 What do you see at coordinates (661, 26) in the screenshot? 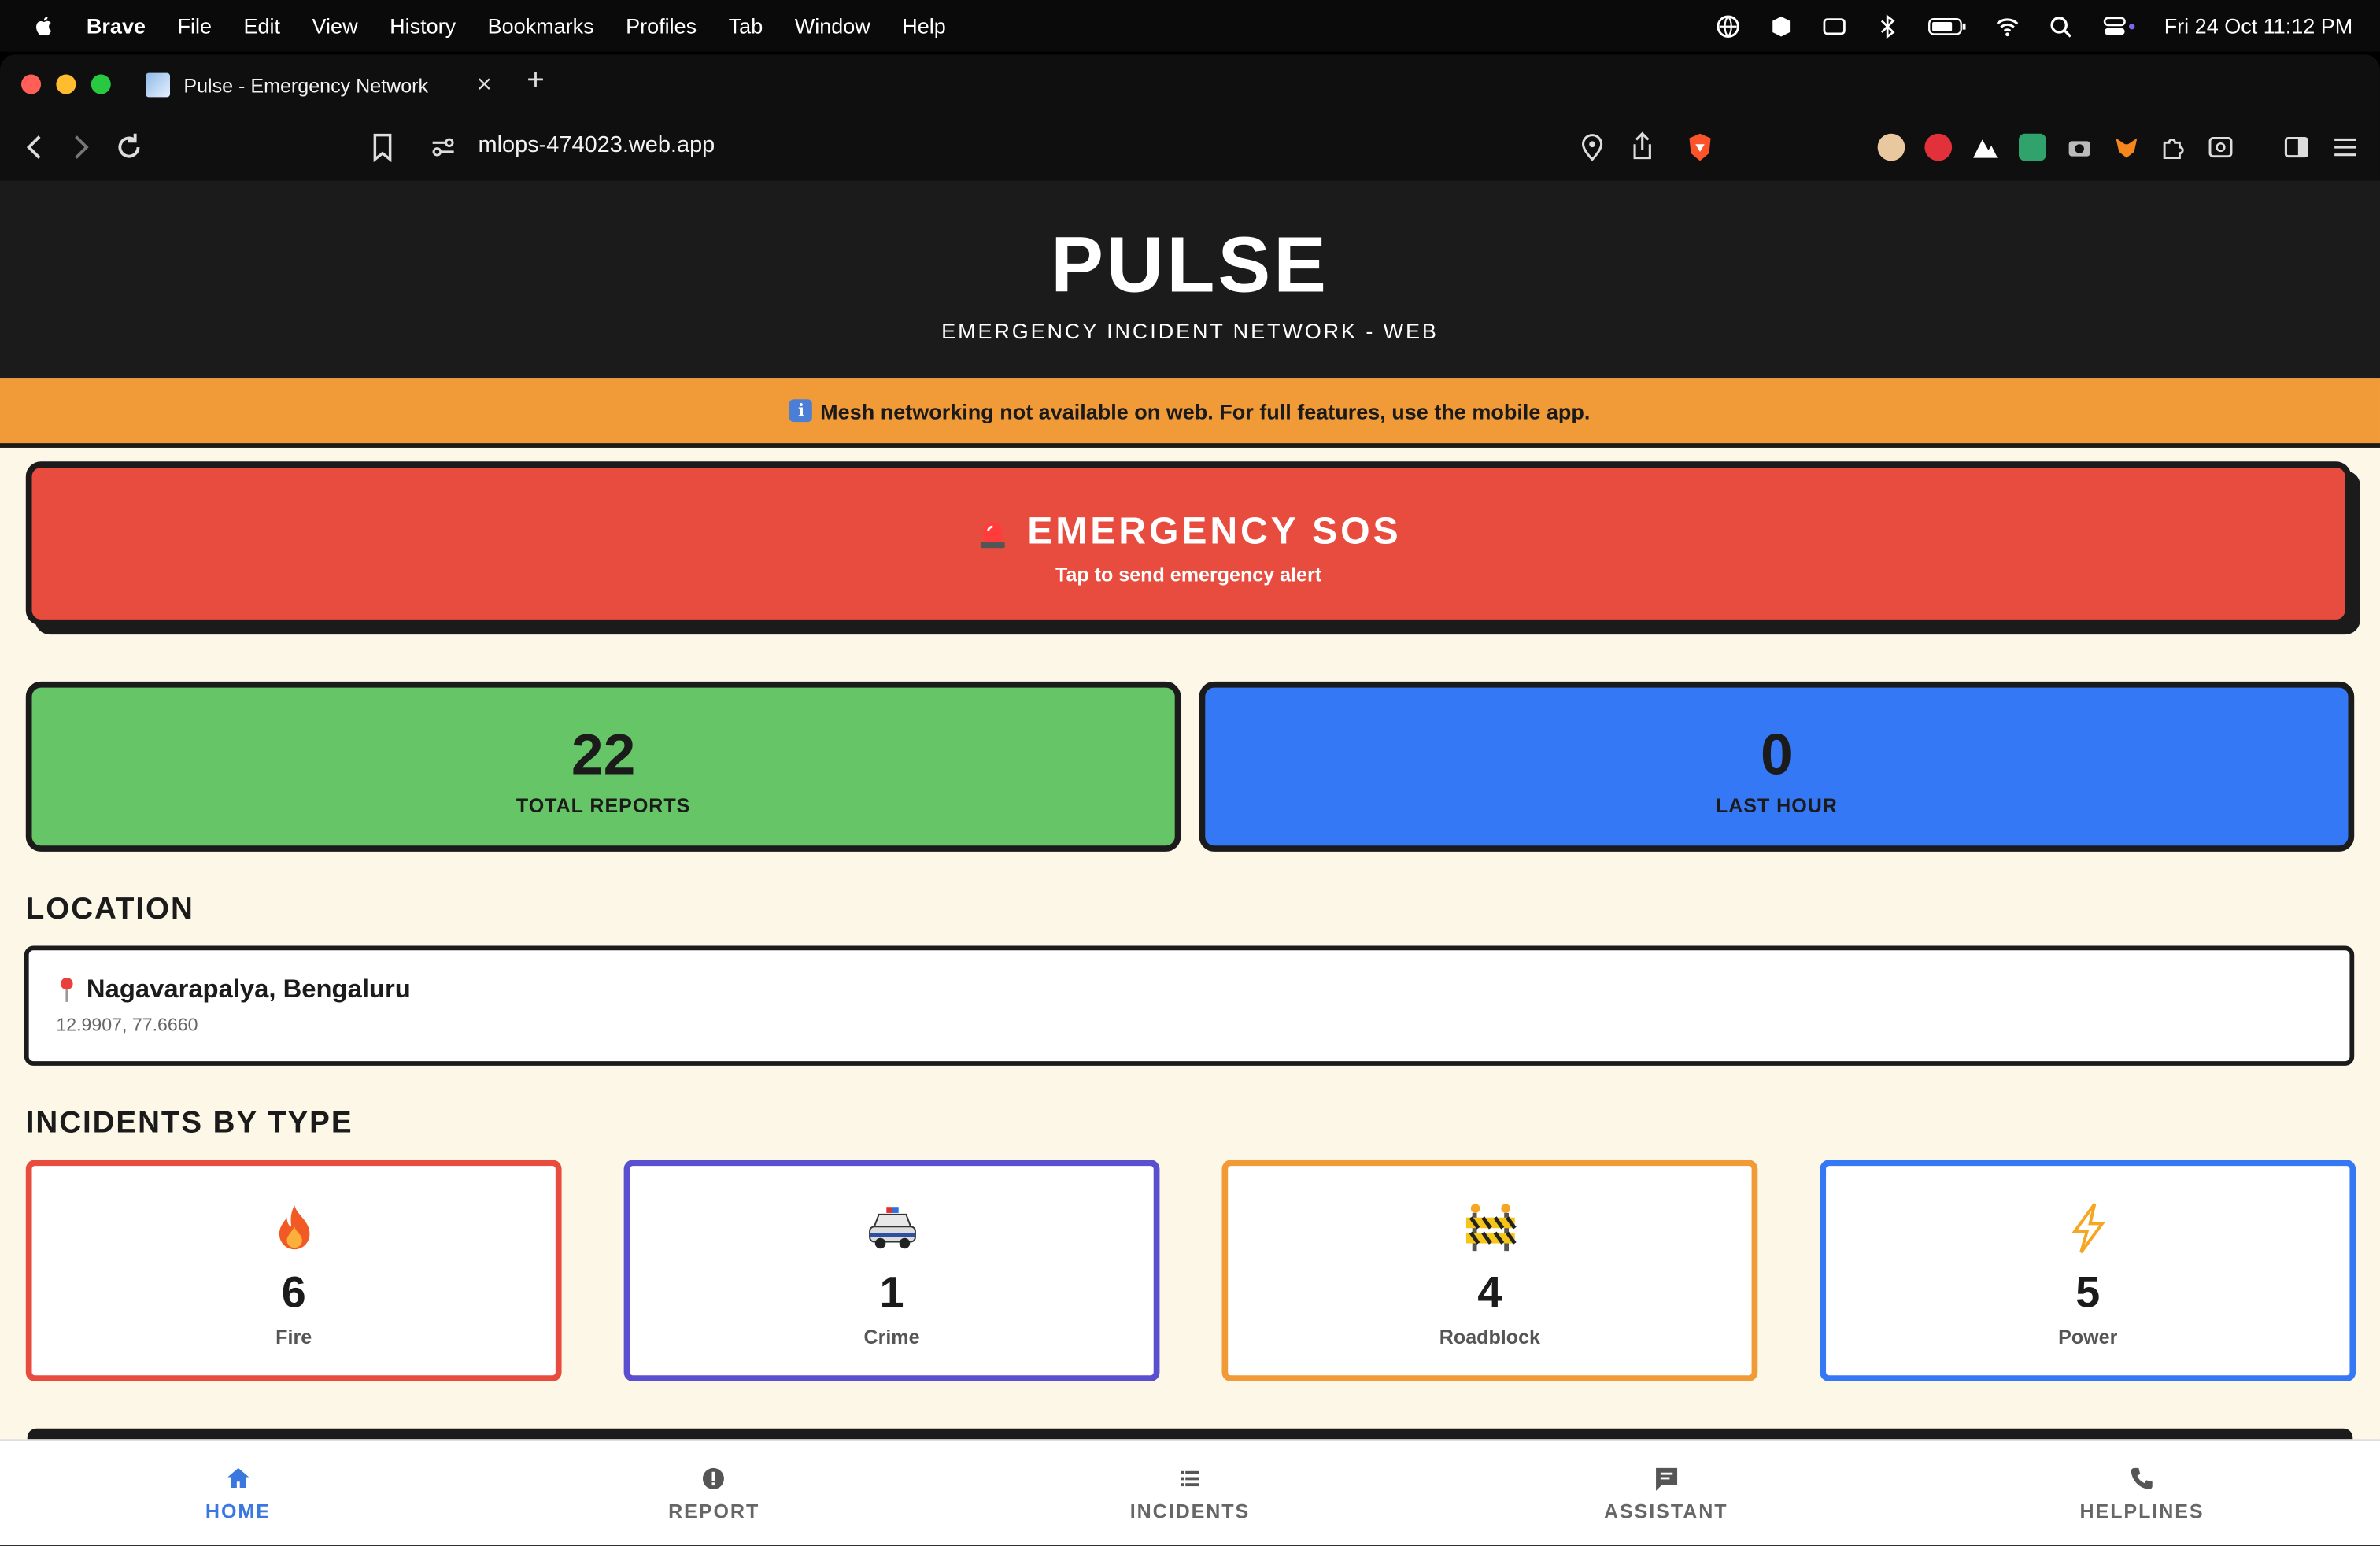
I see `menu-profiles: Profiles` at bounding box center [661, 26].